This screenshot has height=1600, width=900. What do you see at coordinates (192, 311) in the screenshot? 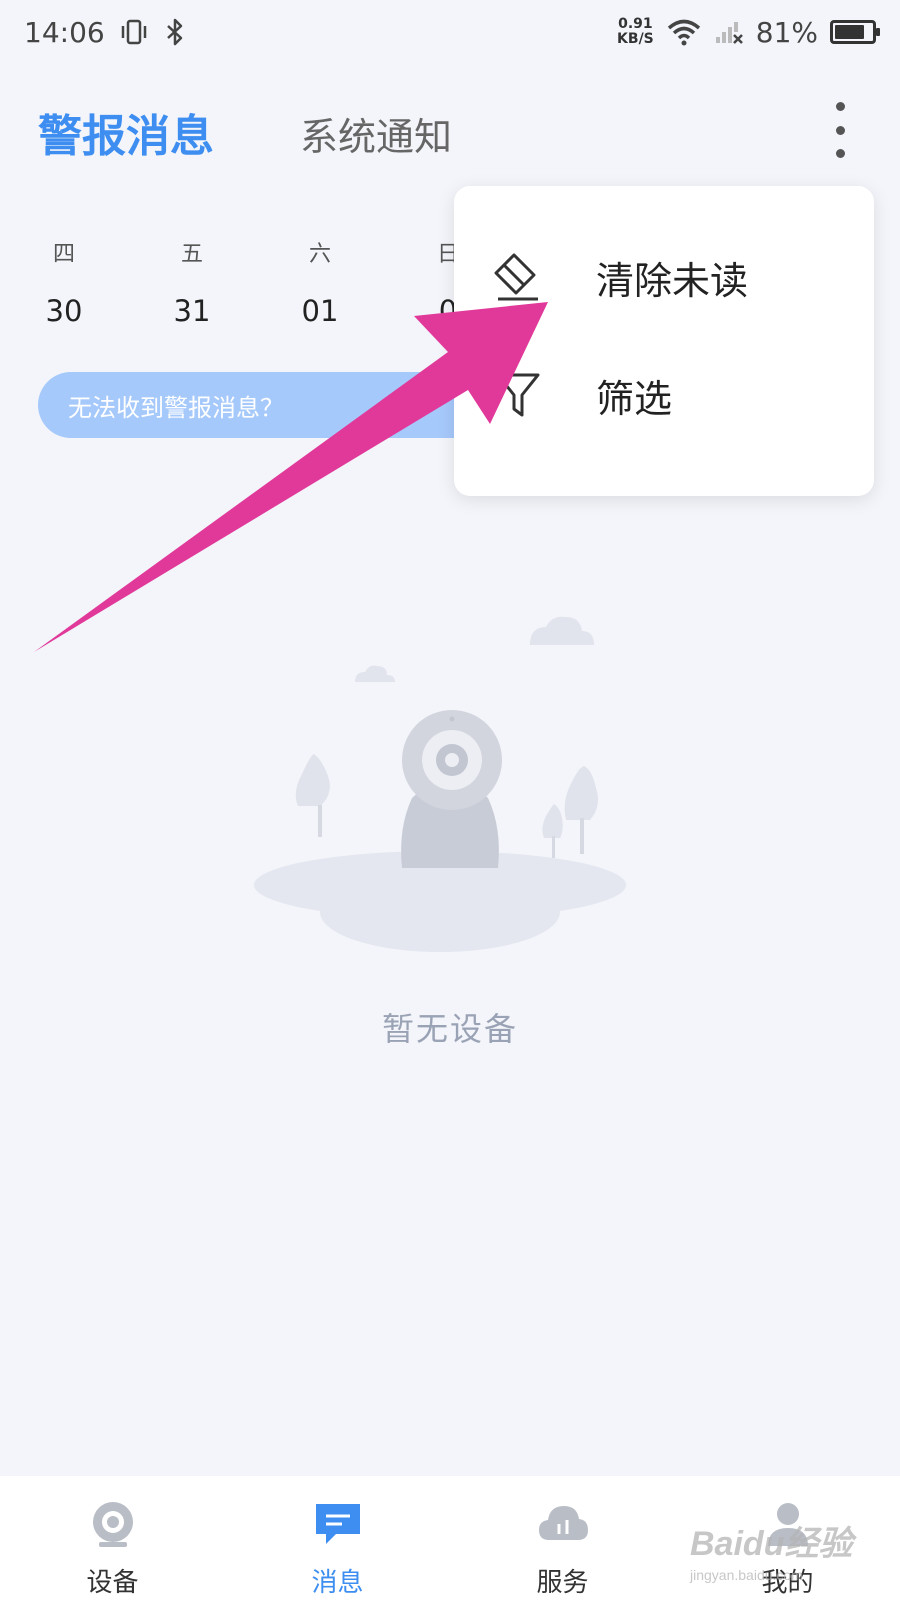
I see `date-label: 31` at bounding box center [192, 311].